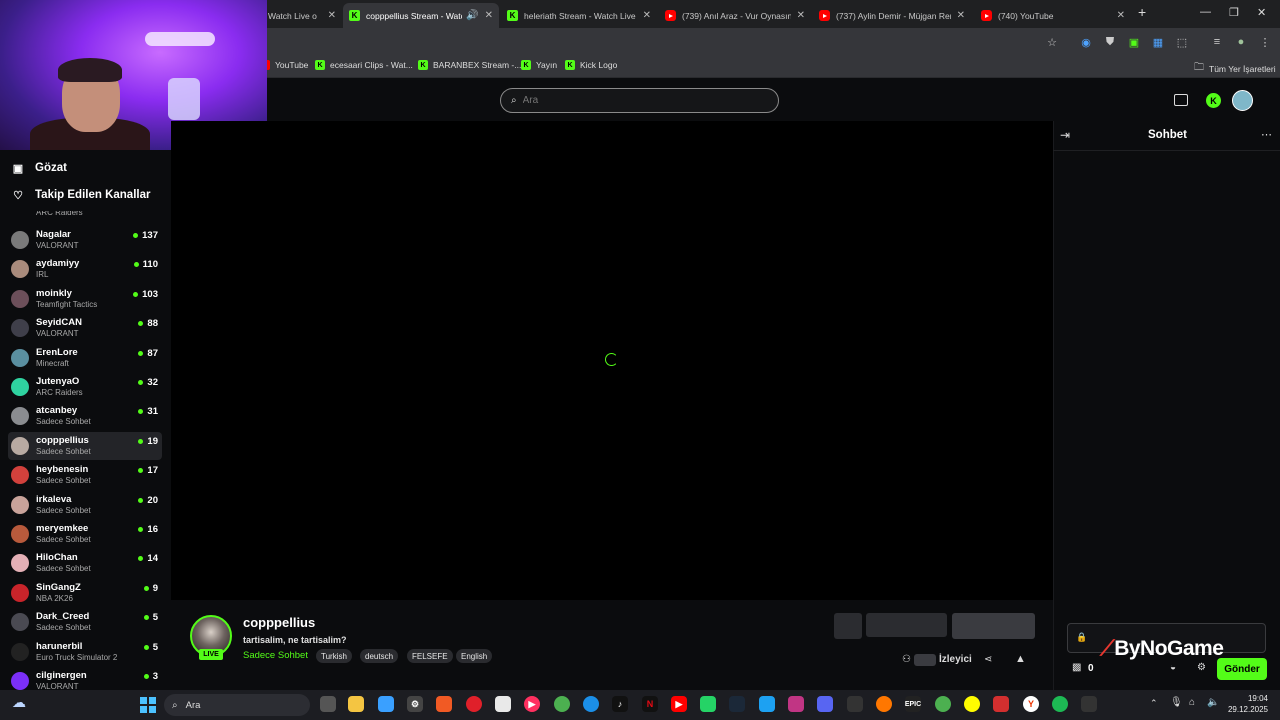  What do you see at coordinates (1020, 659) in the screenshot?
I see `report-icon: ▲` at bounding box center [1020, 659].